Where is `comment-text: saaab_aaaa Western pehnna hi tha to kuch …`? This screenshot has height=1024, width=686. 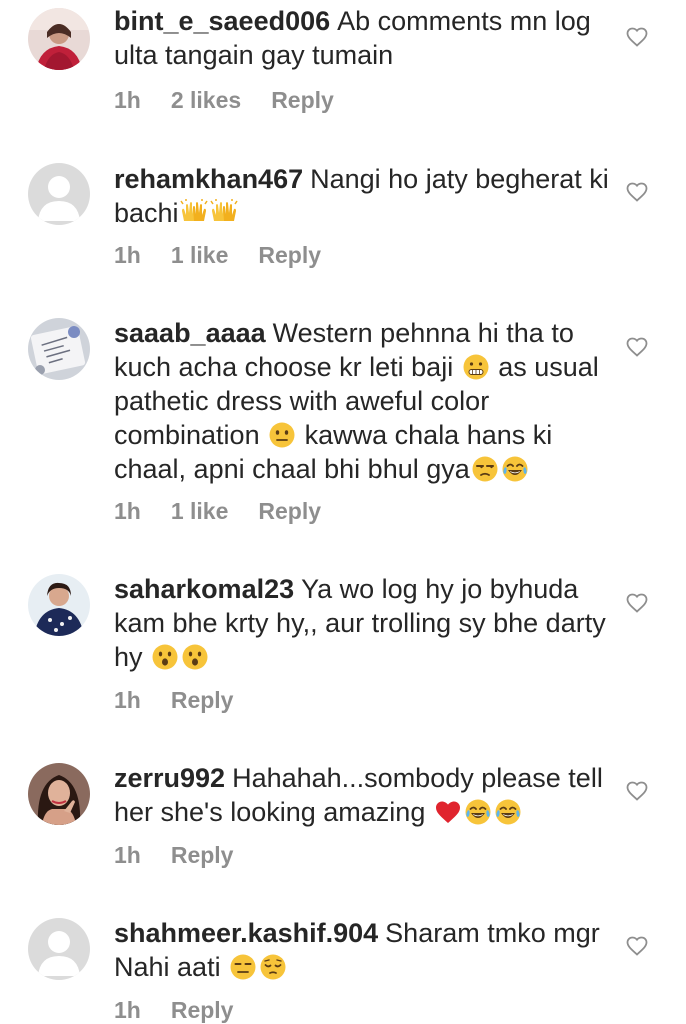
comment-text: saaab_aaaa Western pehnna hi tha to kuch … is located at coordinates (364, 401).